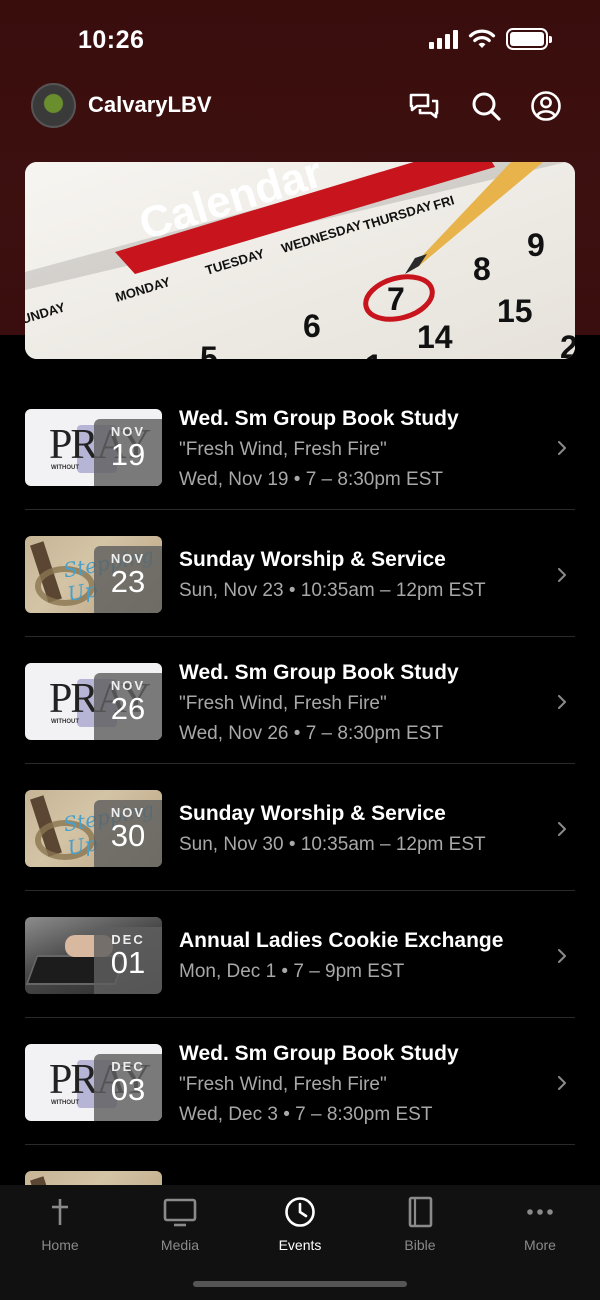  I want to click on tab-home: Home, so click(60, 1224).